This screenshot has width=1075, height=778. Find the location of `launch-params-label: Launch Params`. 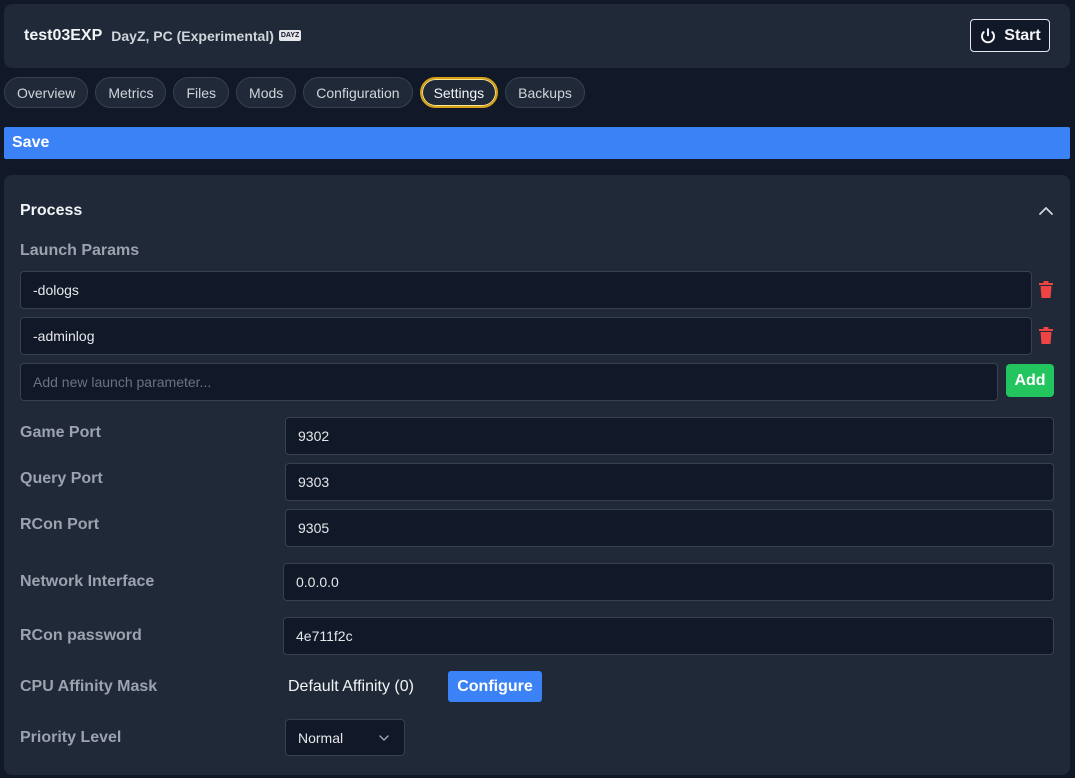

launch-params-label: Launch Params is located at coordinates (80, 250).